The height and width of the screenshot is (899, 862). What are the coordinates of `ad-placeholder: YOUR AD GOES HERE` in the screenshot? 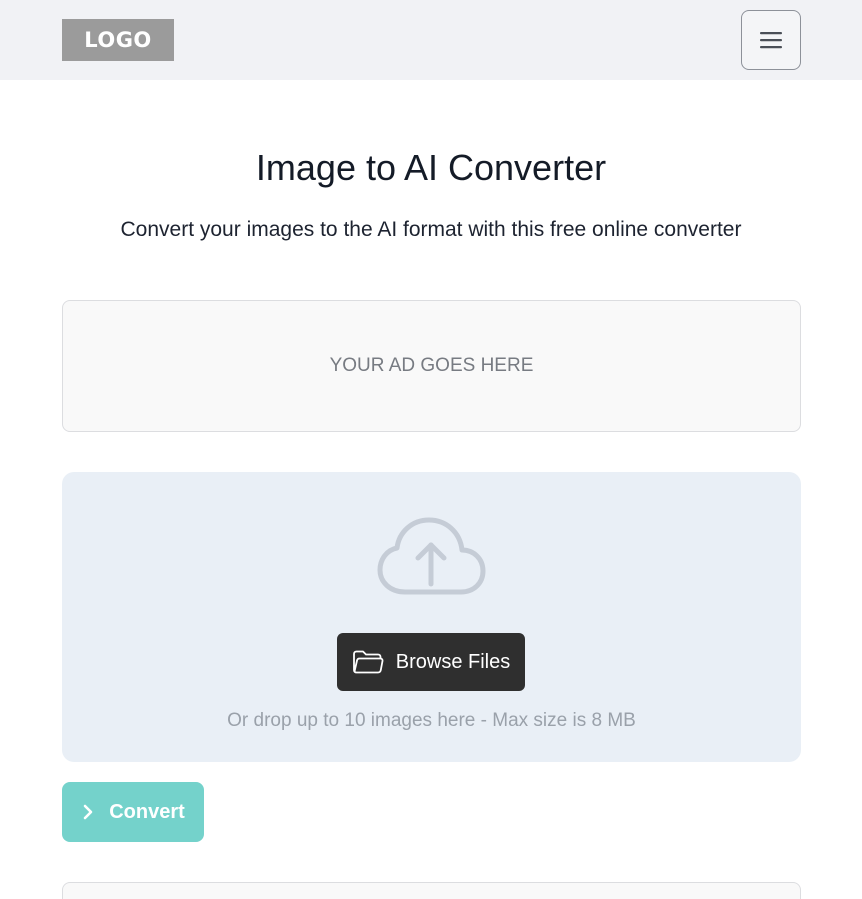 It's located at (431, 366).